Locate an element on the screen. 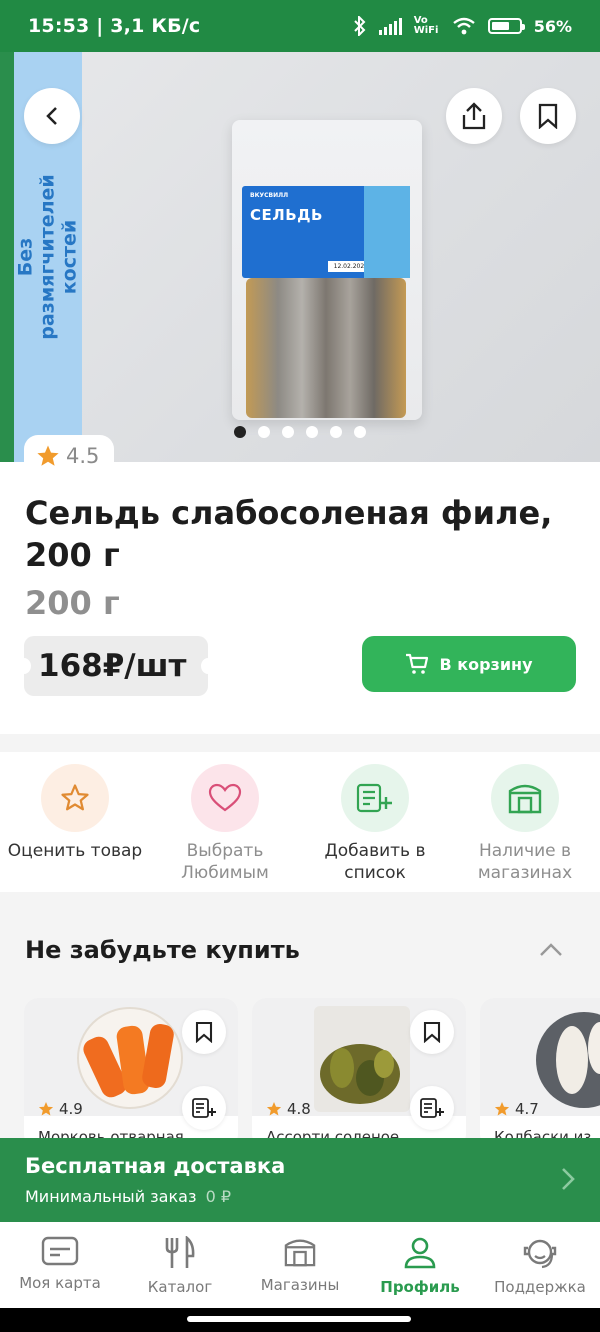 The image size is (600, 1332). recommended-product: 4.7 Колбаски из is located at coordinates (540, 1068).